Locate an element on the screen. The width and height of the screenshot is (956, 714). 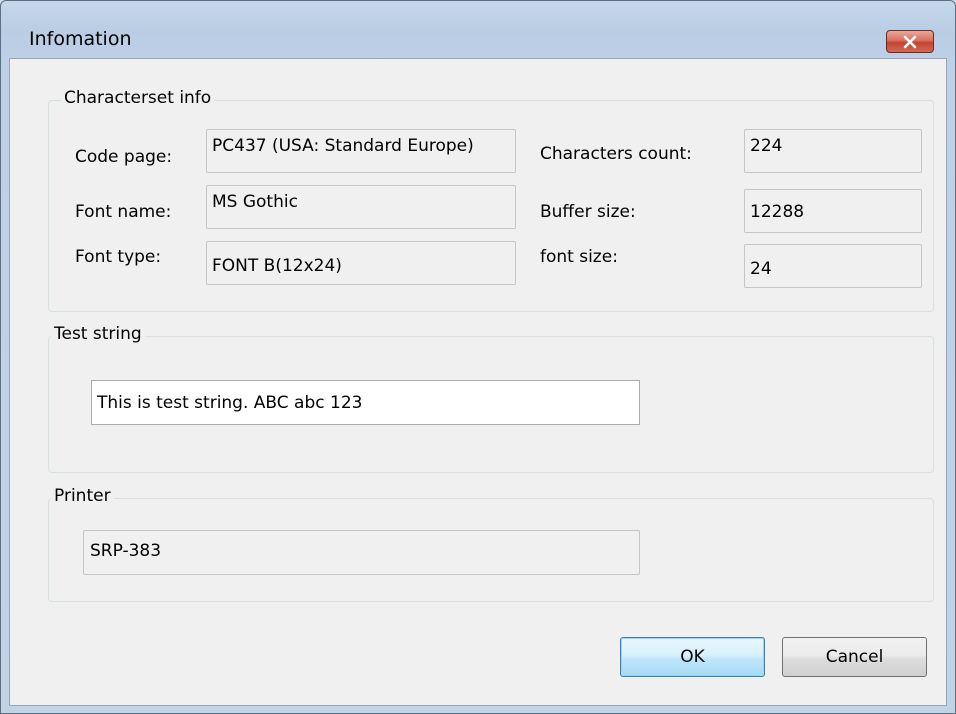
buffer-size-label: Buffer size: is located at coordinates (588, 212).